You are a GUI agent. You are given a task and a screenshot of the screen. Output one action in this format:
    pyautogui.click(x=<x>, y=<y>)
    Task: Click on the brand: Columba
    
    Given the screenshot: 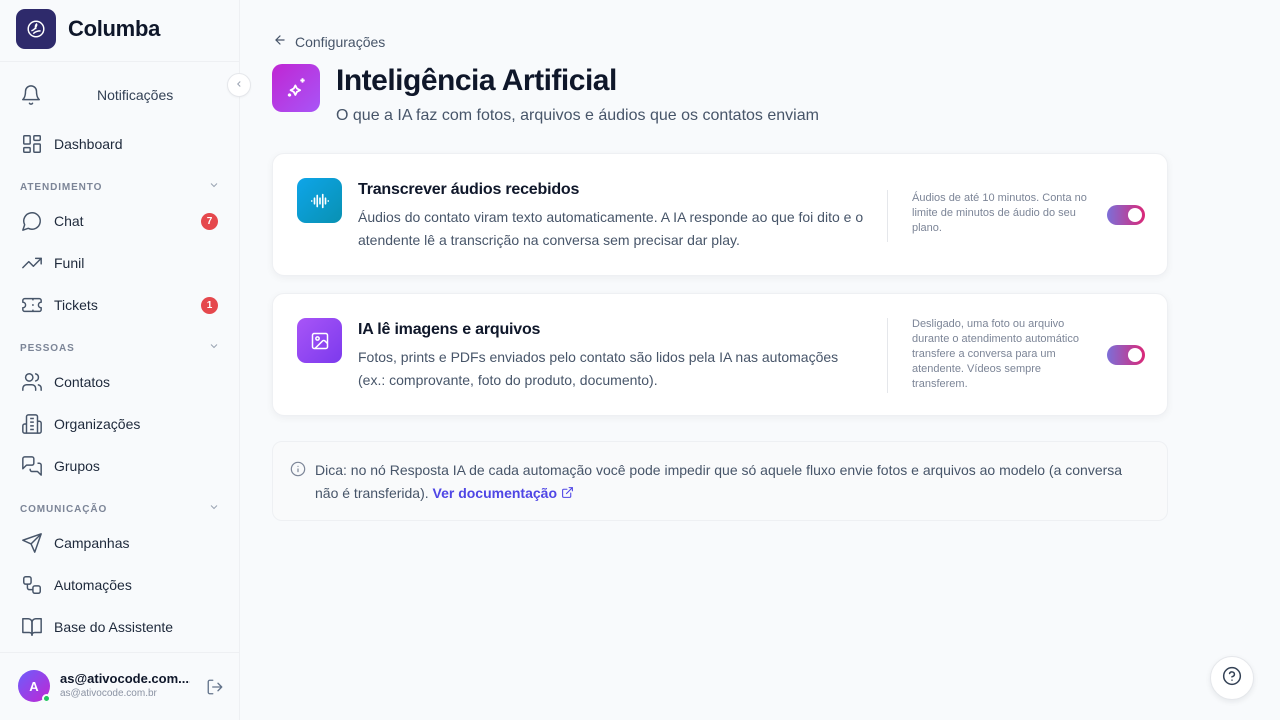 What is the action you would take?
    pyautogui.click(x=88, y=29)
    